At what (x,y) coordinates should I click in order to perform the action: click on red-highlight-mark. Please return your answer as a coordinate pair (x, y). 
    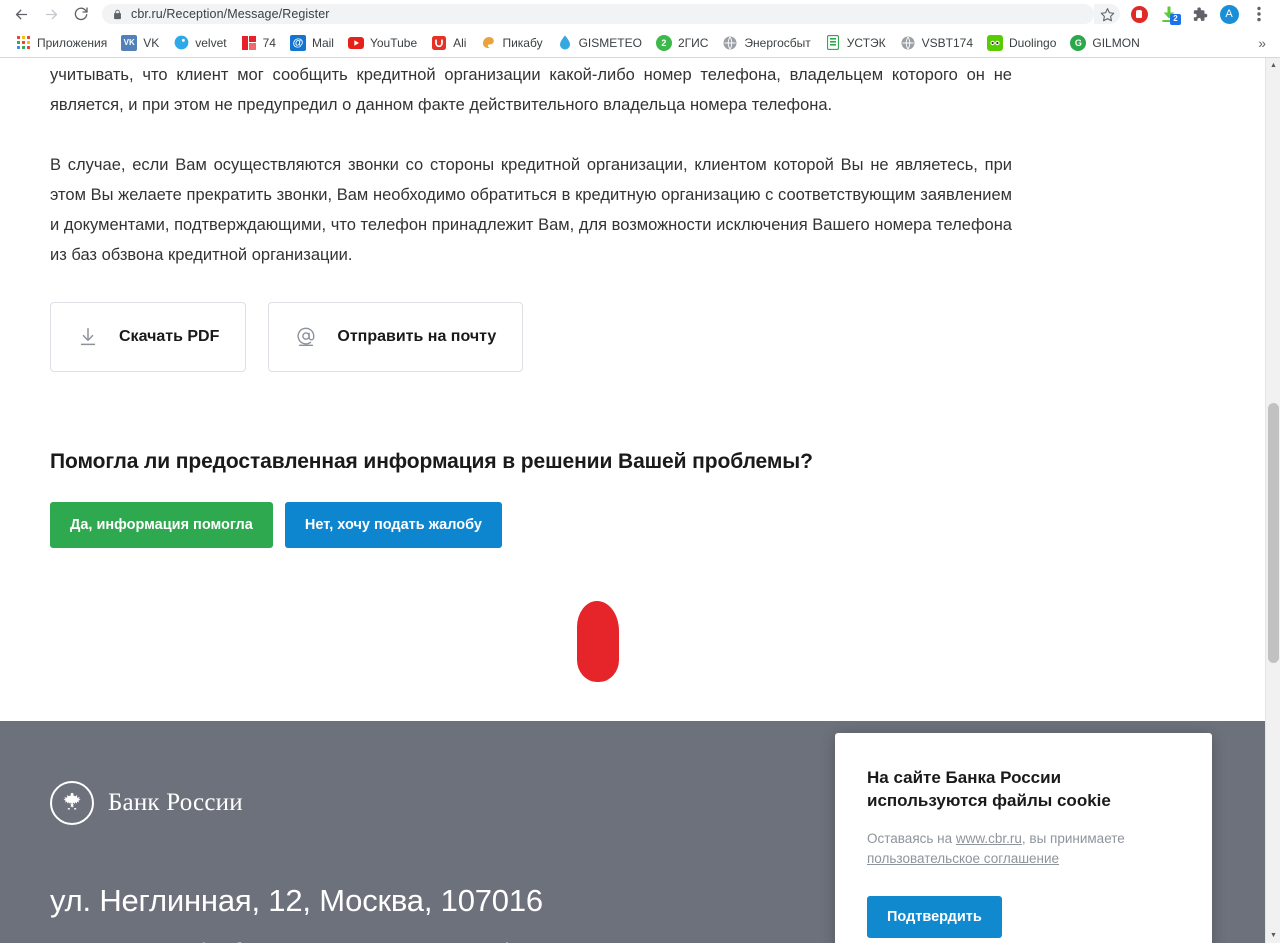
    Looking at the image, I should click on (598, 641).